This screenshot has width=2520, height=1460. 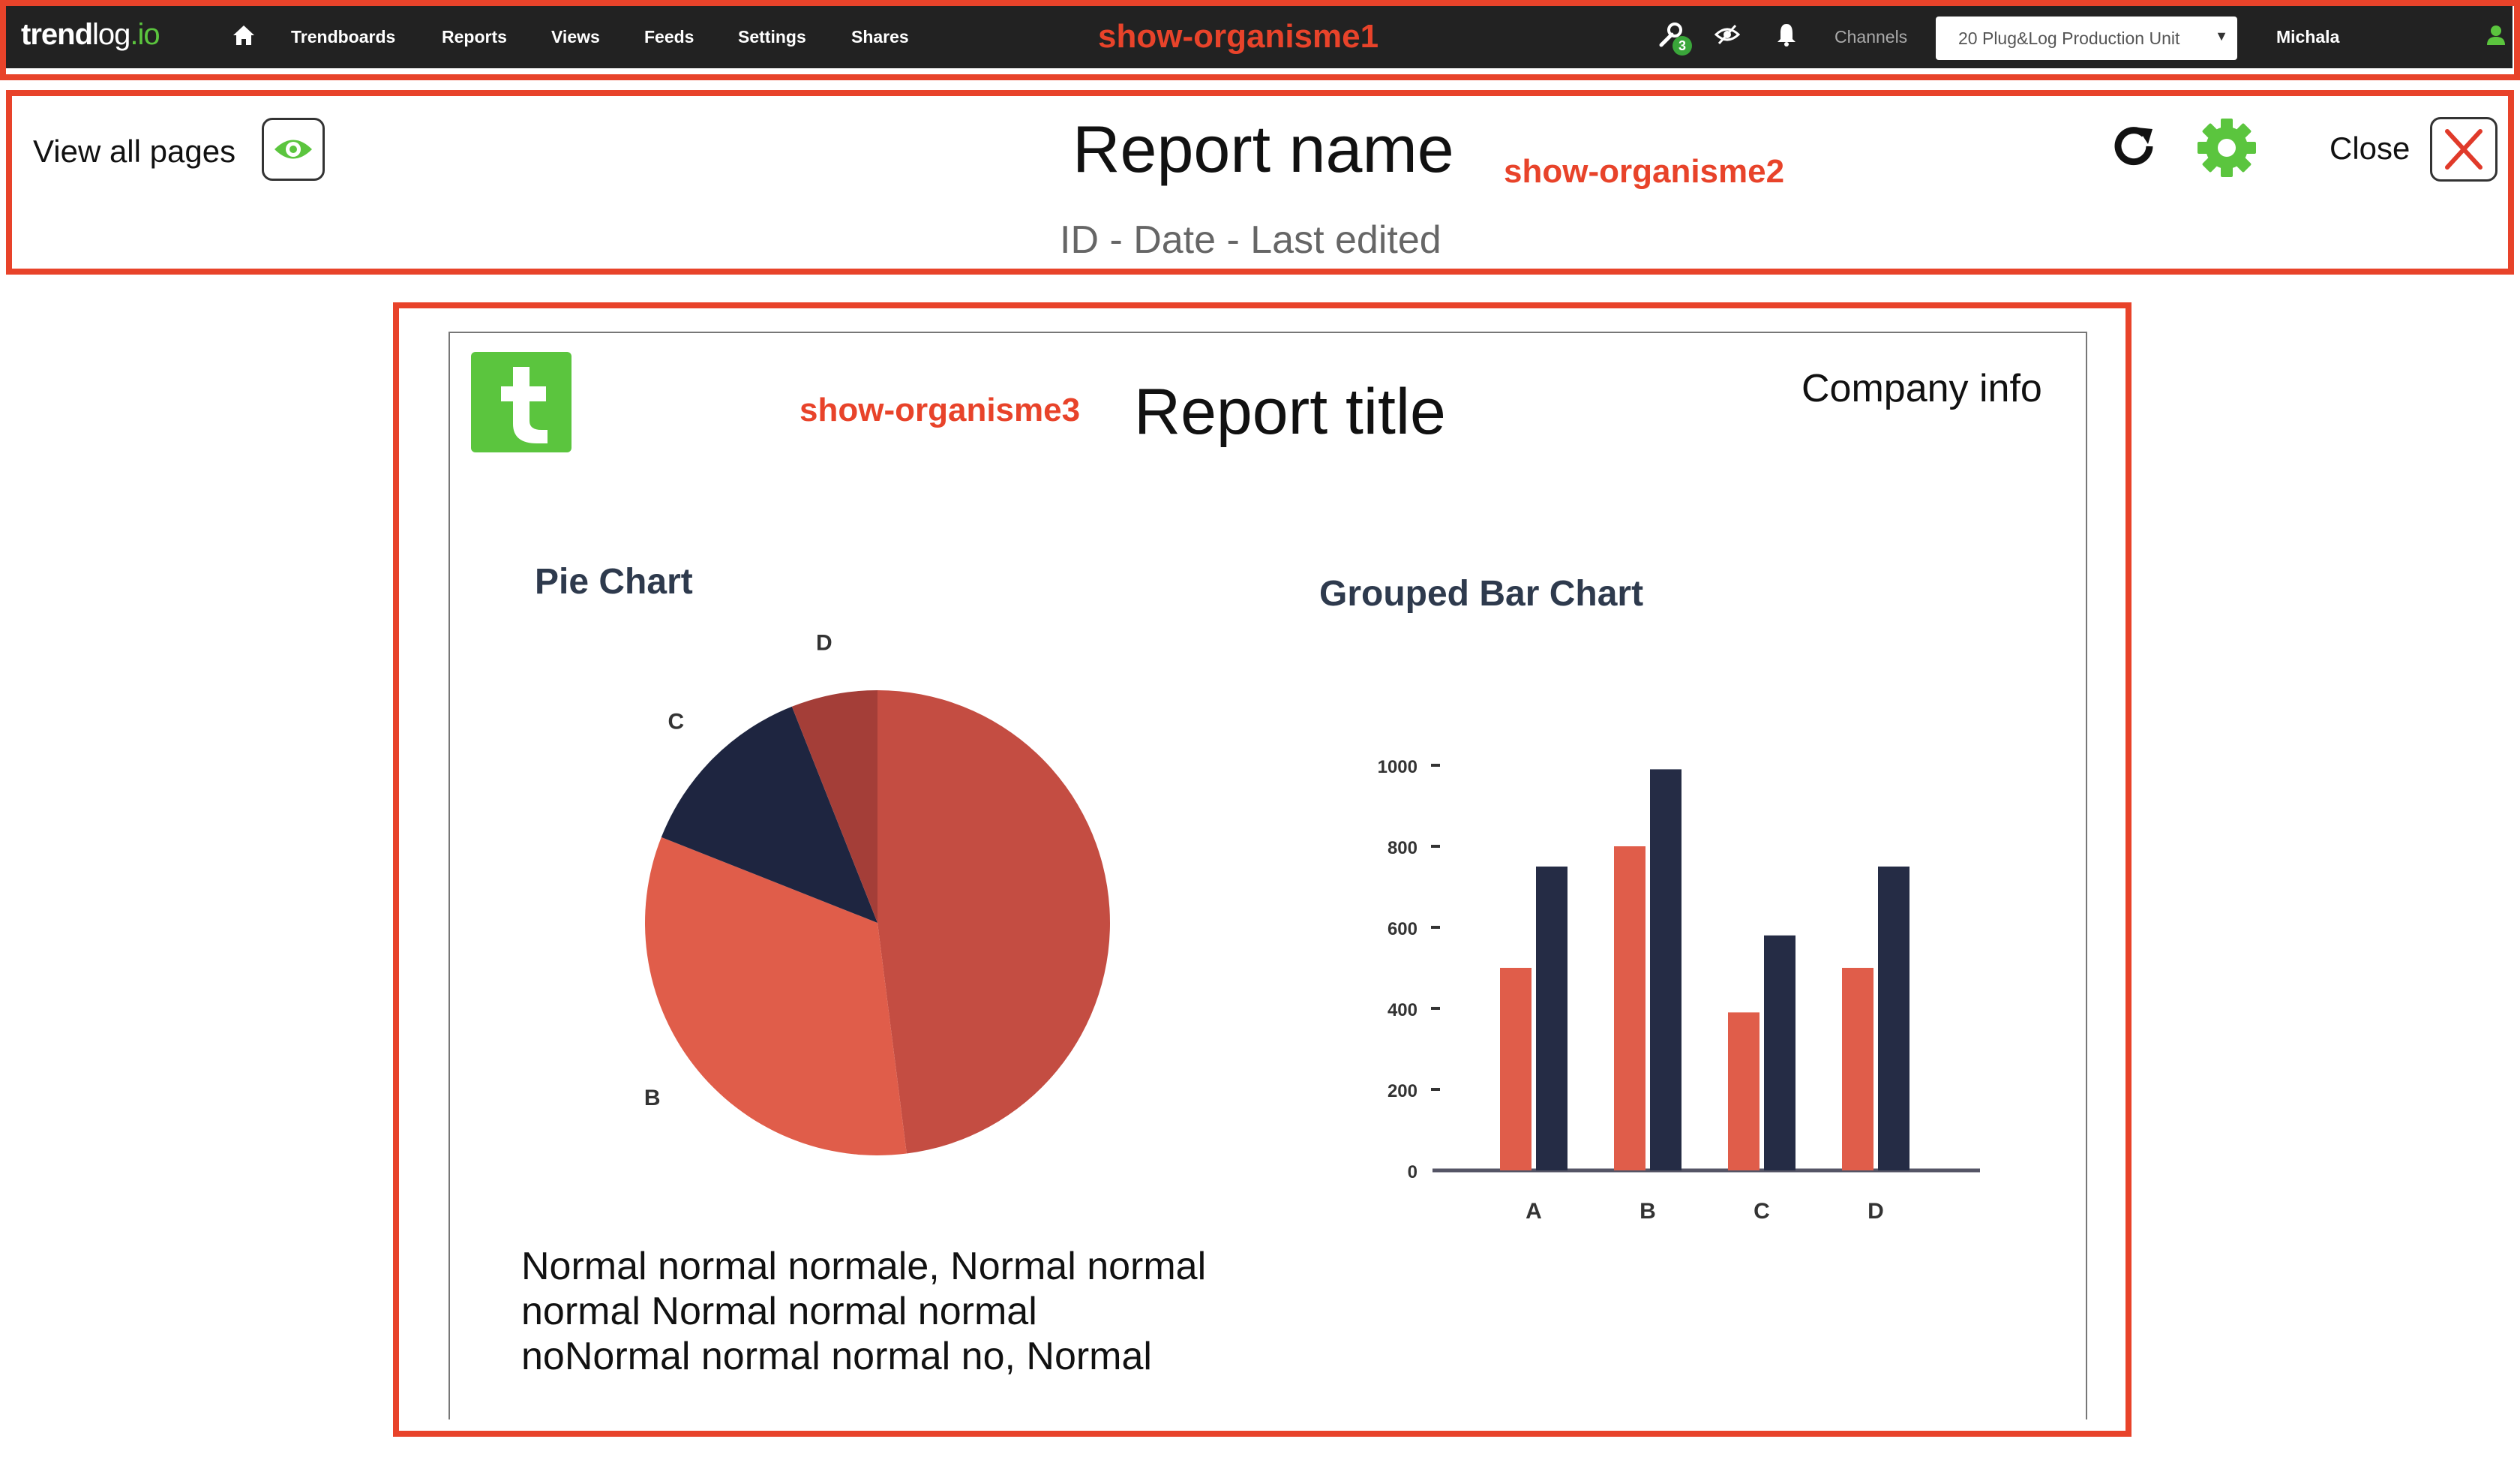 I want to click on annotation-label-1: show-organisme1, so click(x=1238, y=36).